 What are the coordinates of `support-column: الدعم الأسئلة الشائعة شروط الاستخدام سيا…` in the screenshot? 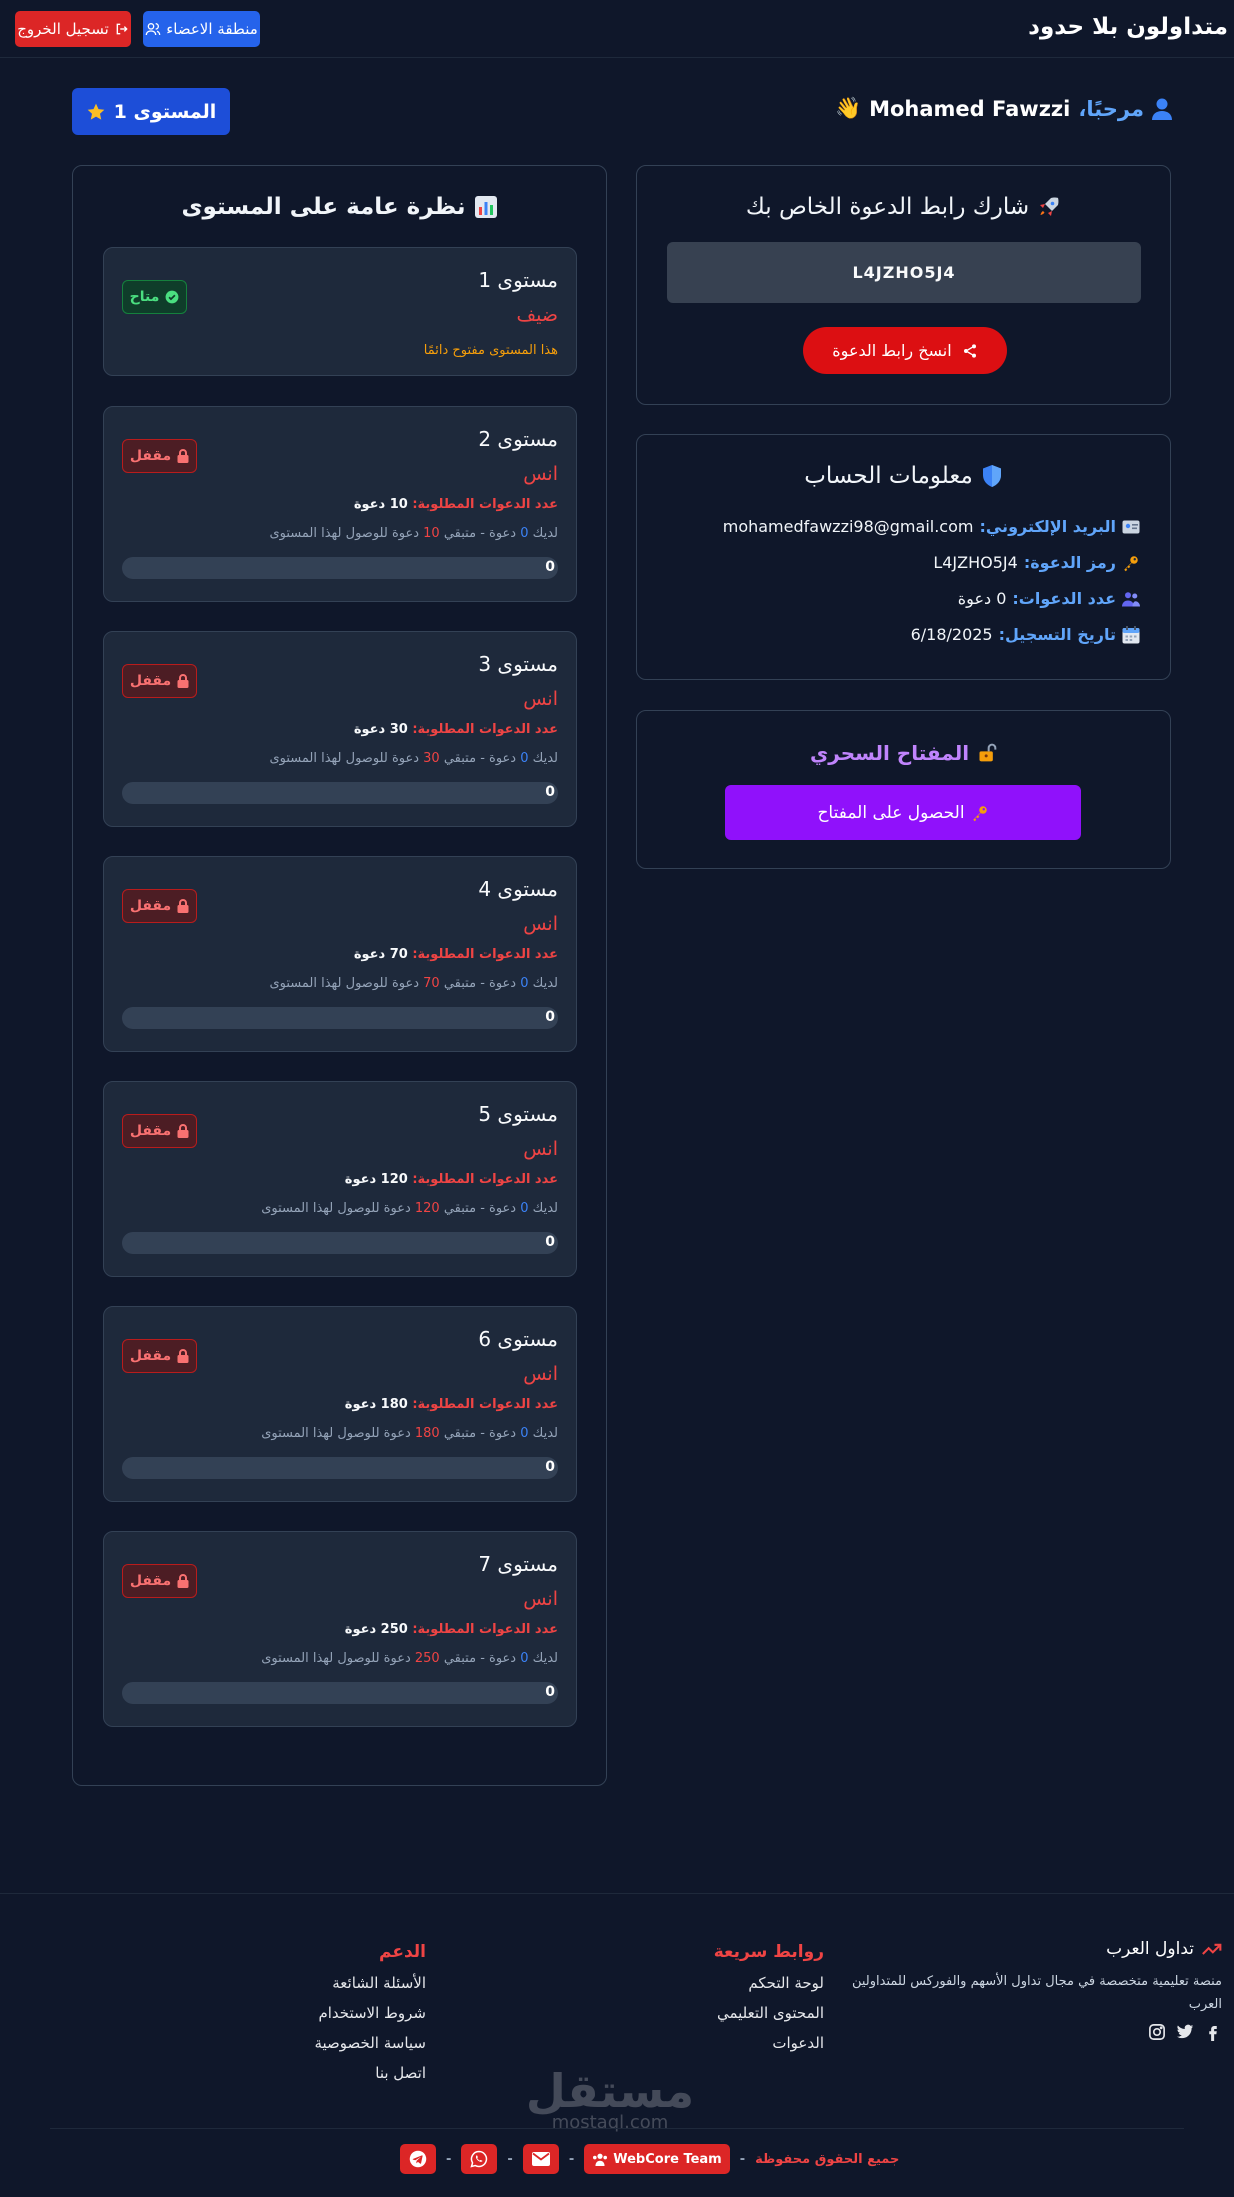 It's located at (370, 2018).